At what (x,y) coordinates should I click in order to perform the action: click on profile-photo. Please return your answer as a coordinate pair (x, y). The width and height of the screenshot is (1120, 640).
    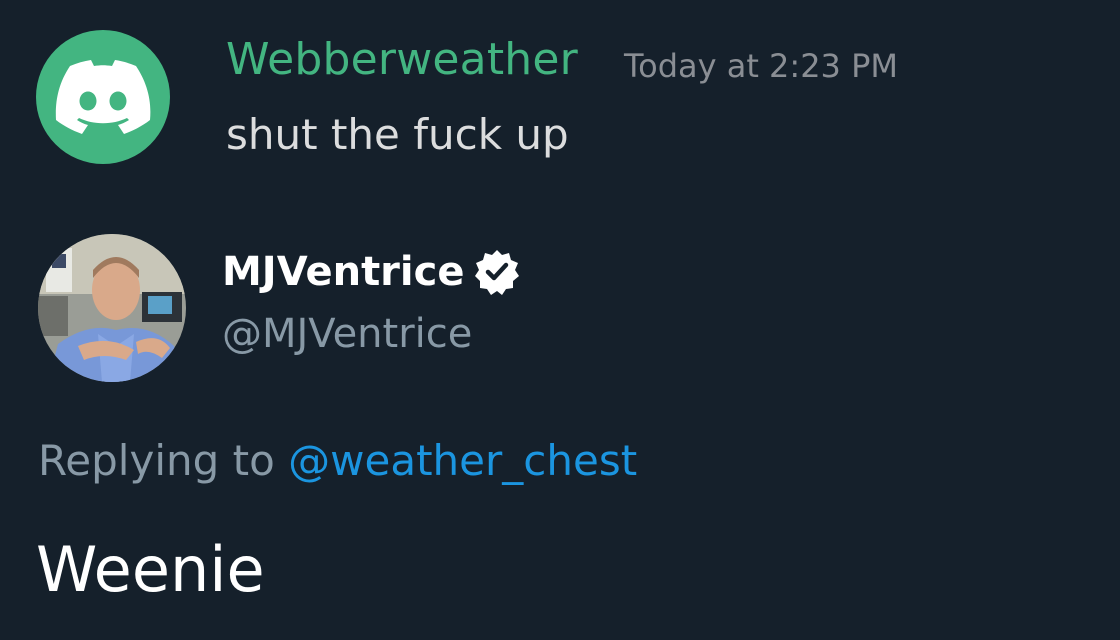
    Looking at the image, I should click on (112, 308).